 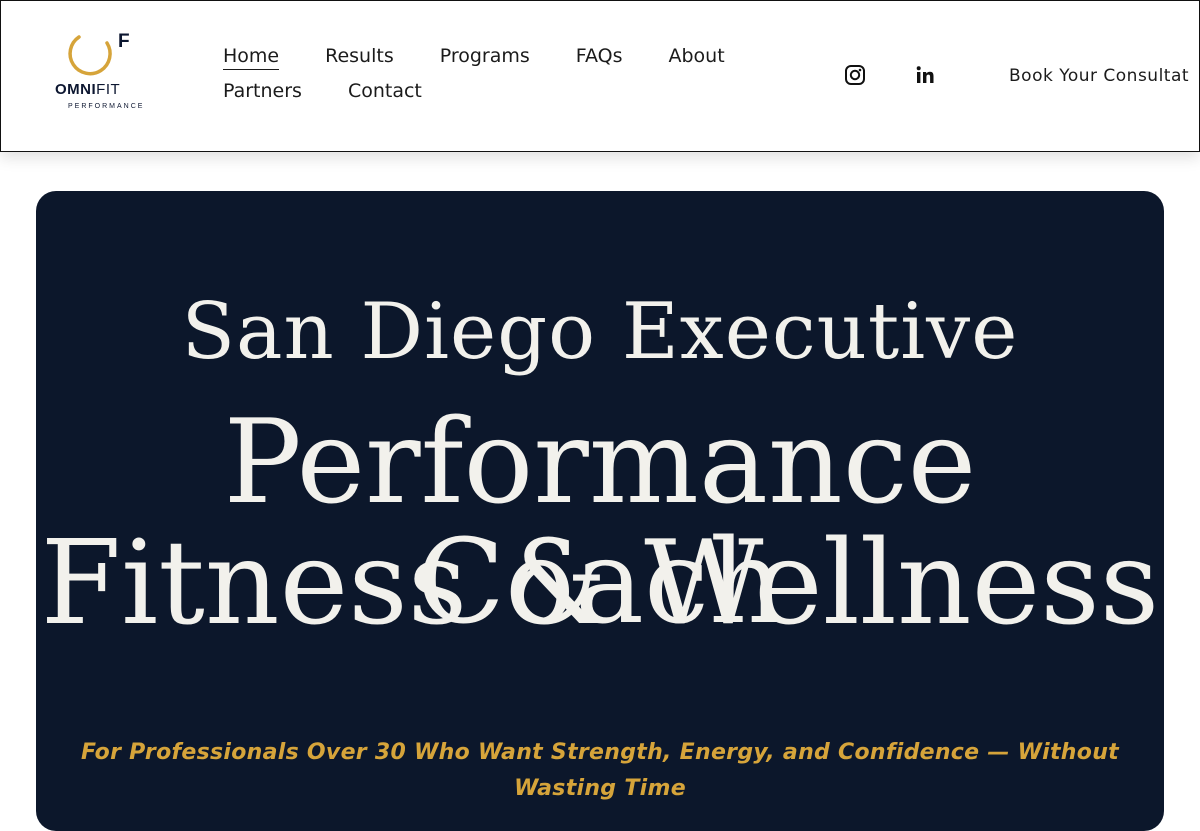 I want to click on nav-home: Home, so click(x=251, y=57).